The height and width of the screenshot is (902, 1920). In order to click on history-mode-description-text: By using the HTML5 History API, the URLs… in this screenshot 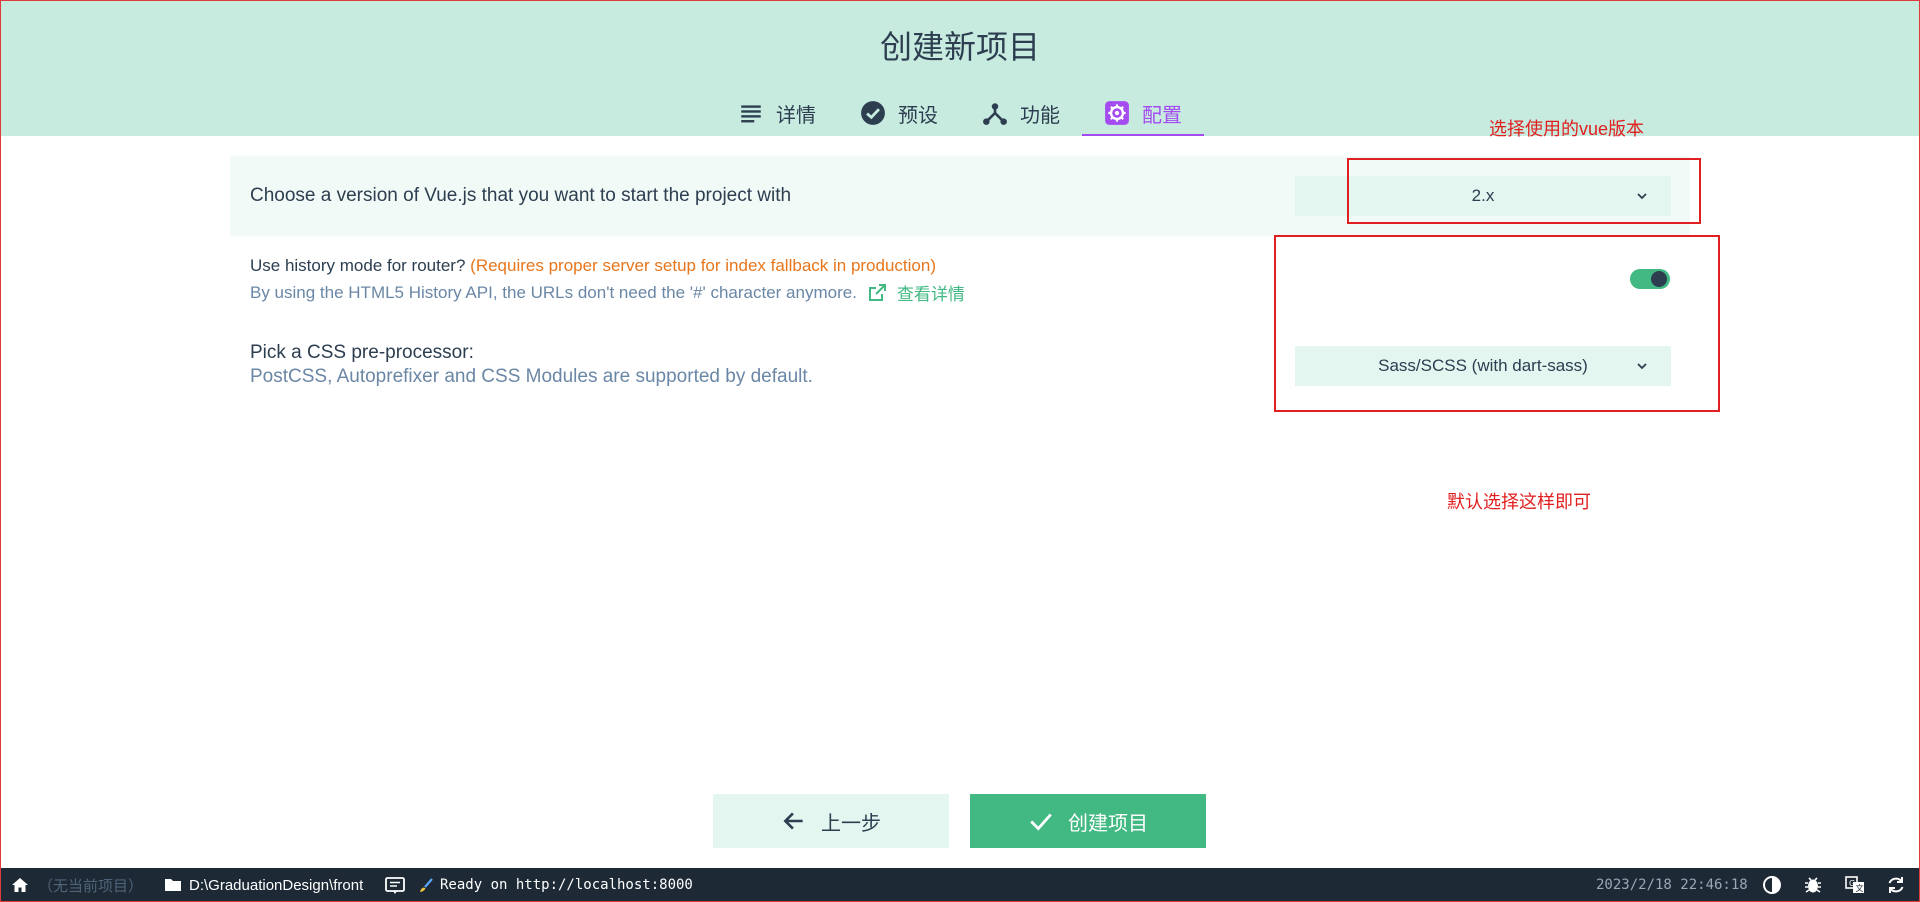, I will do `click(553, 292)`.